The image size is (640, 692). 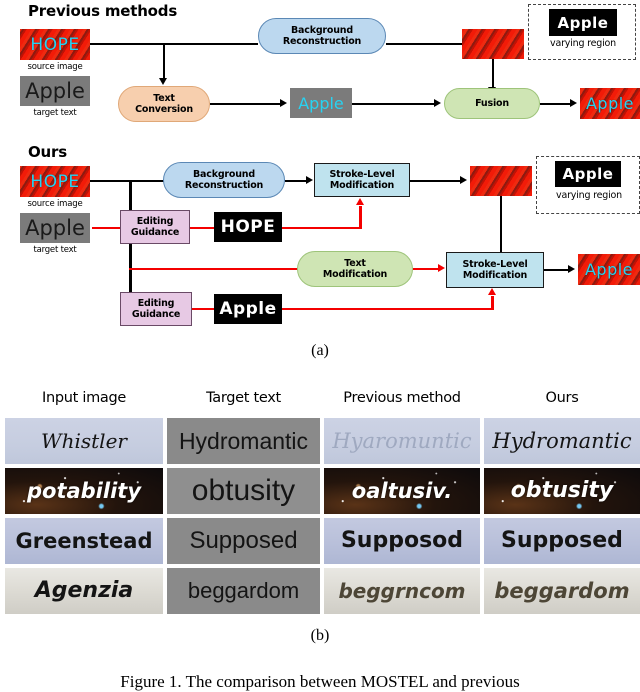 What do you see at coordinates (355, 263) in the screenshot?
I see `node-line-1: Text` at bounding box center [355, 263].